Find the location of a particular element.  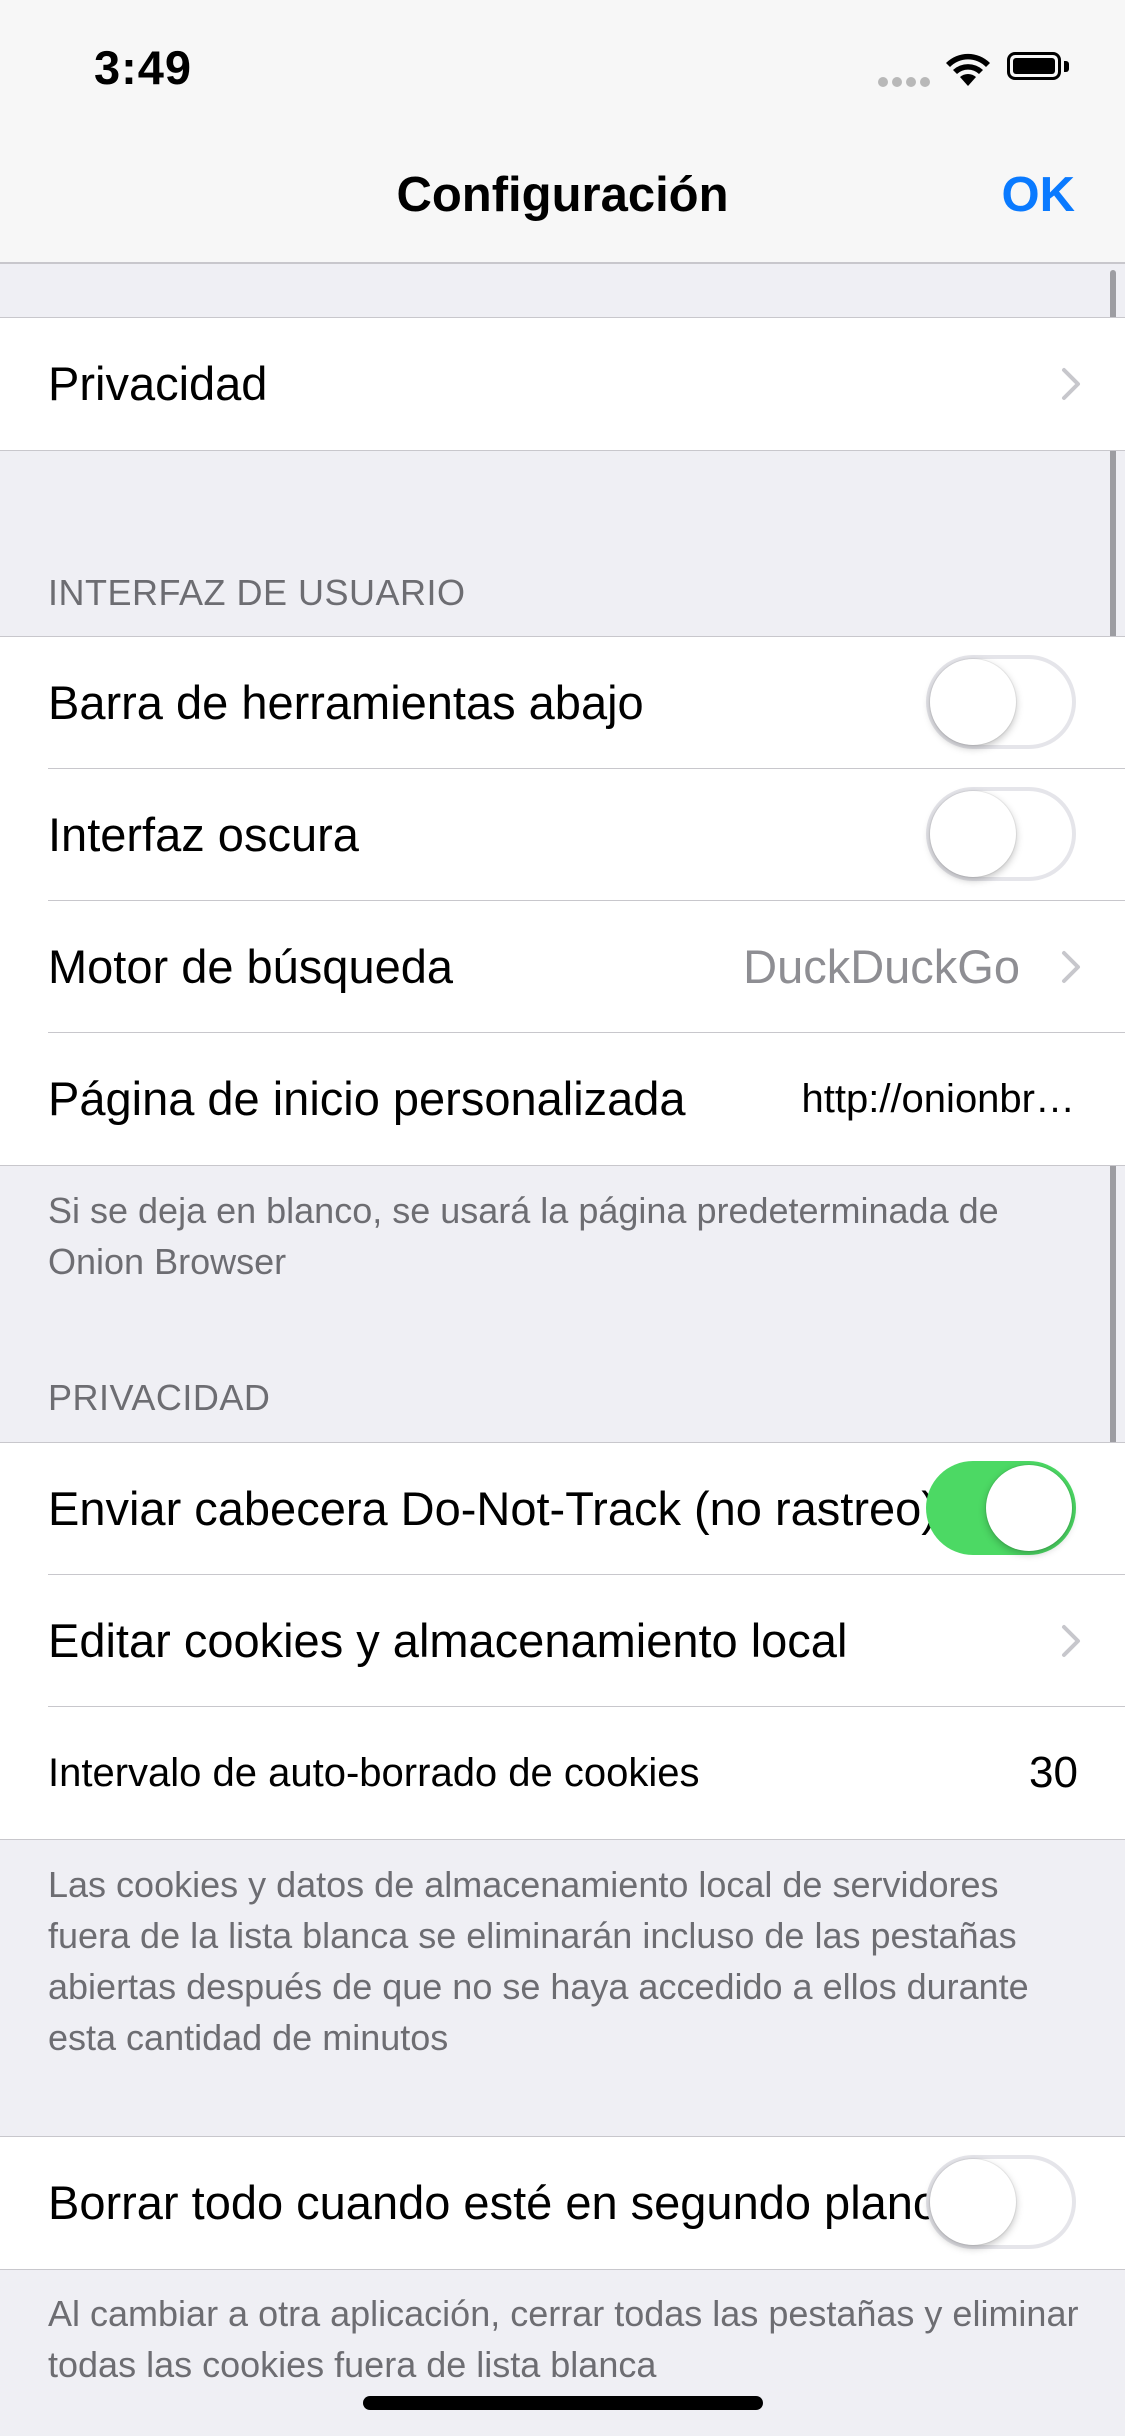

battery-icon is located at coordinates (1038, 68).